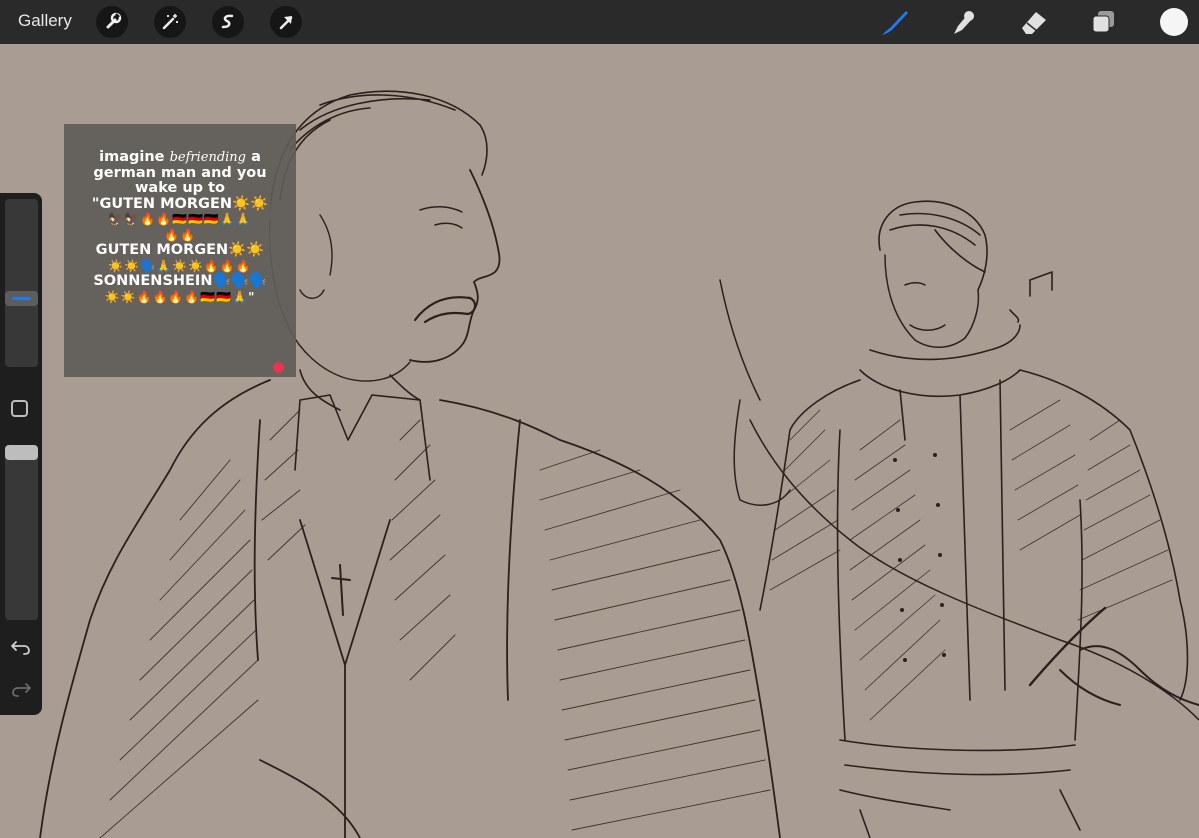  What do you see at coordinates (455, 266) in the screenshot?
I see `left-figure-face` at bounding box center [455, 266].